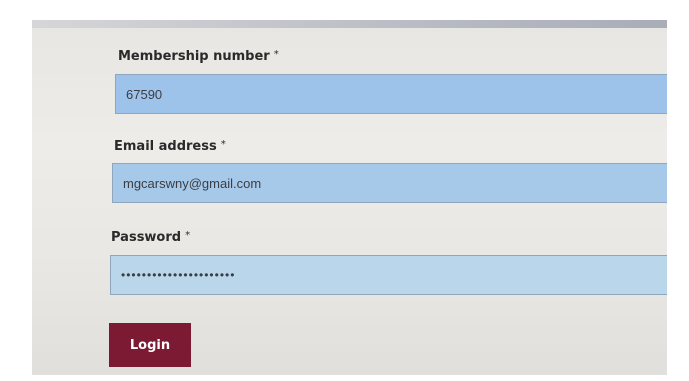 This screenshot has width=689, height=381. What do you see at coordinates (388, 275) in the screenshot?
I see `password-input: ••••••••••••••••••••••` at bounding box center [388, 275].